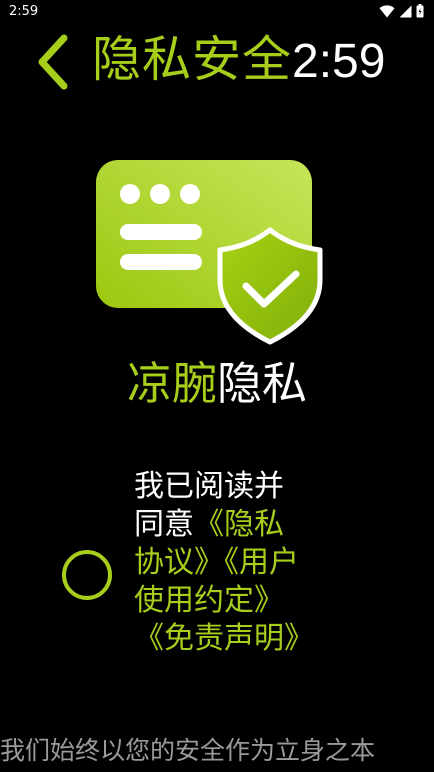  I want to click on signal-icon, so click(405, 11).